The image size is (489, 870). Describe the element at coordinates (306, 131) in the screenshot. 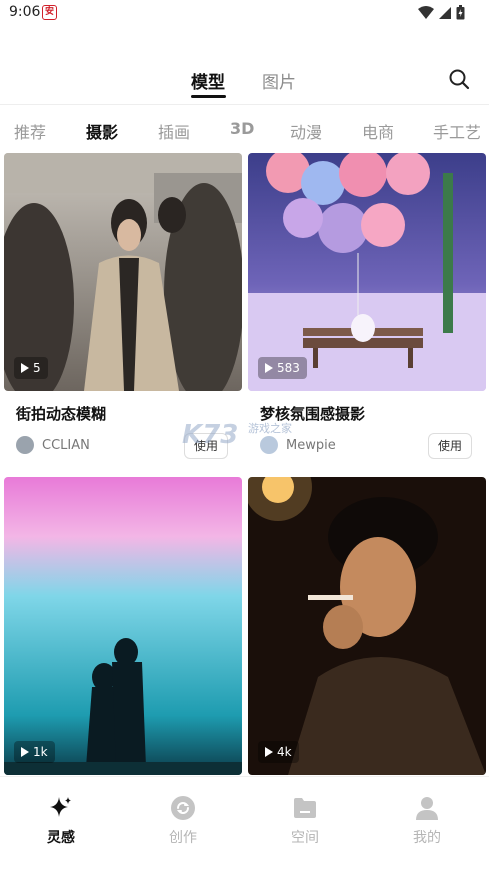

I see `category-anime: 动漫` at that location.